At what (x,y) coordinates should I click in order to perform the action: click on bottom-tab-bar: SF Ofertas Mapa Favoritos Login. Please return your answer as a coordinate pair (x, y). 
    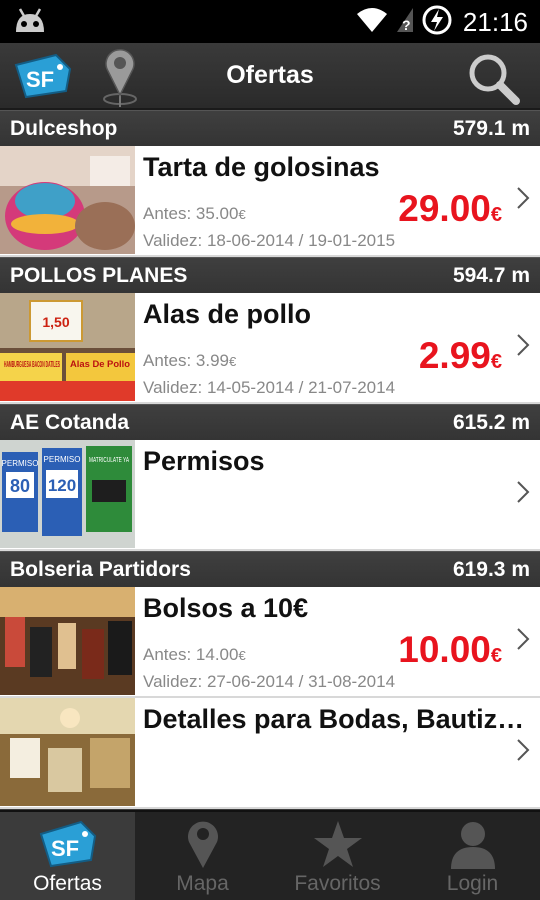
    Looking at the image, I should click on (270, 855).